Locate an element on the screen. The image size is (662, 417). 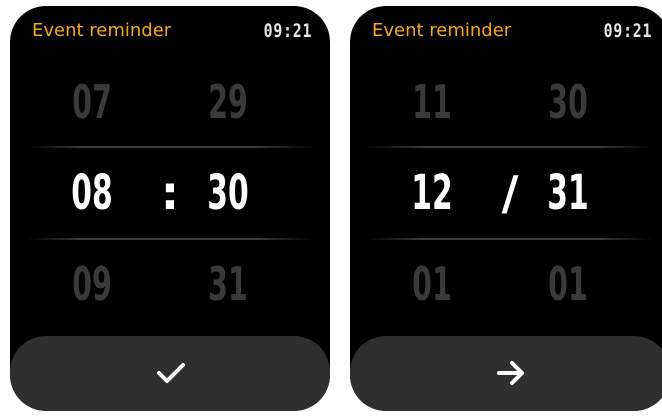
picker-row-previous: 11 30 is located at coordinates (506, 102).